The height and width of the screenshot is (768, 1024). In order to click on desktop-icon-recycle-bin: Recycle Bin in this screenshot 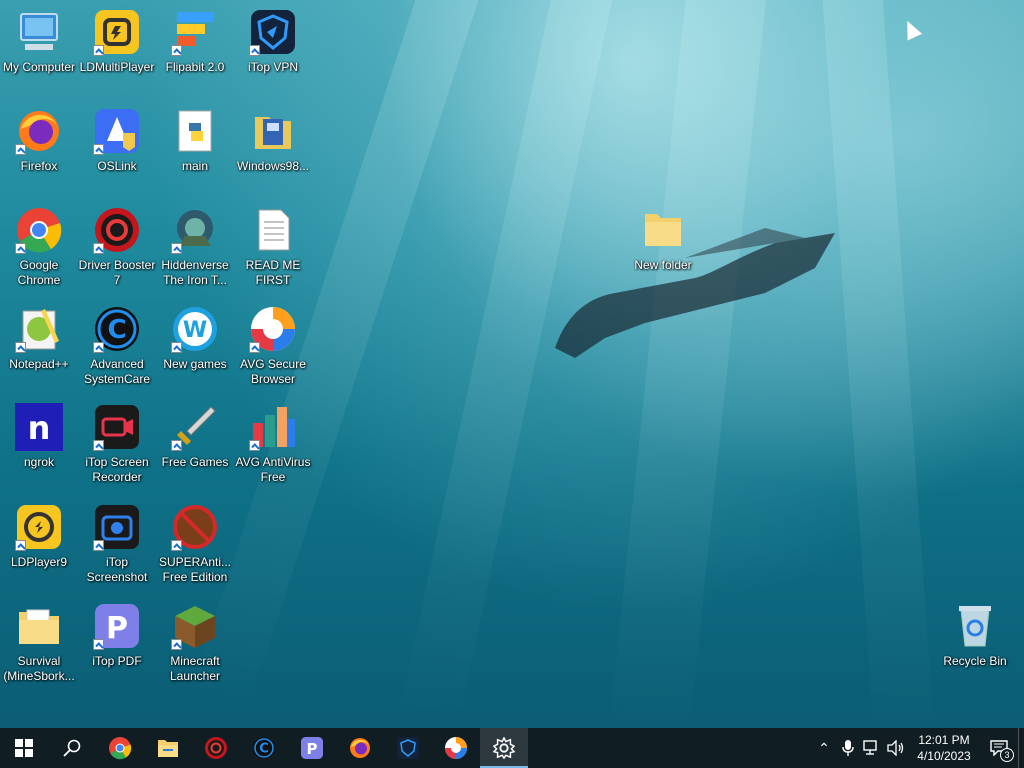, I will do `click(975, 635)`.